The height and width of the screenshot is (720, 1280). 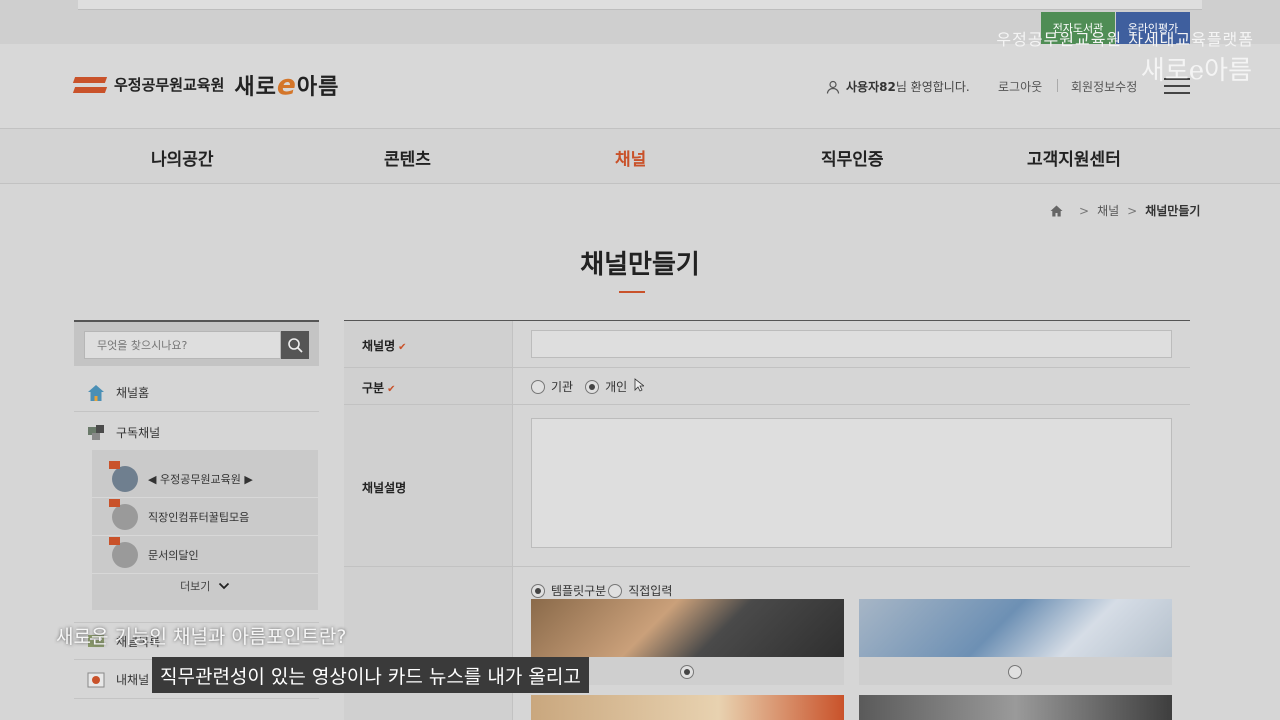 What do you see at coordinates (1125, 210) in the screenshot?
I see `breadcrumb: > 채널 > 채널만들기` at bounding box center [1125, 210].